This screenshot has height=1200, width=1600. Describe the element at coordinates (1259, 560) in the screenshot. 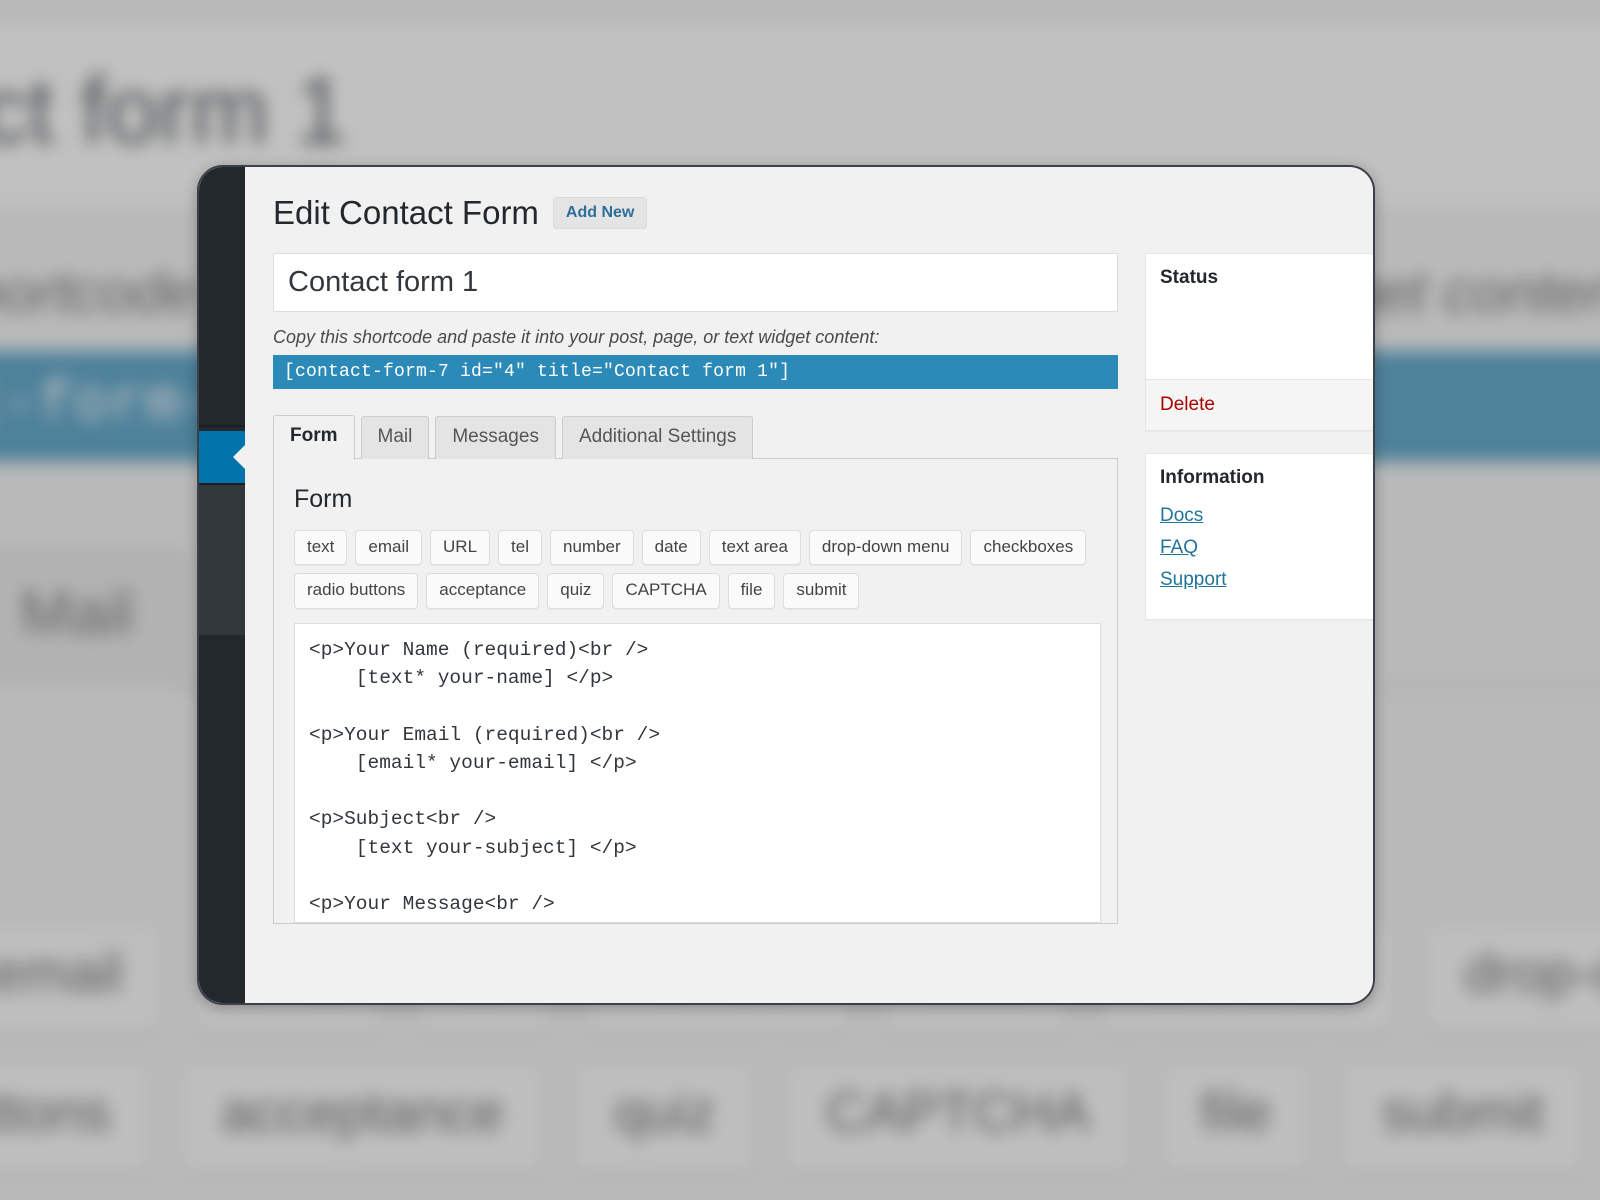

I see `information-links: Docs FAQ Support` at that location.